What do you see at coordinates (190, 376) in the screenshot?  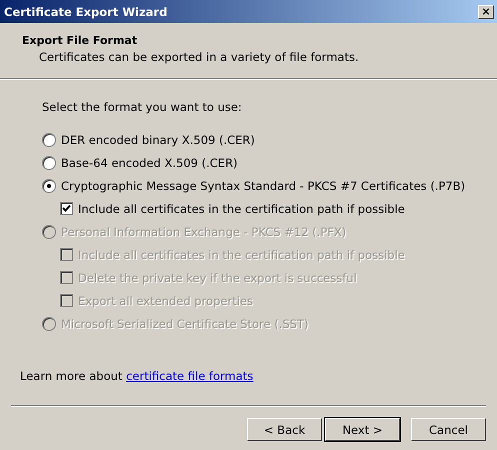 I see `formats-link: certificate file formats` at bounding box center [190, 376].